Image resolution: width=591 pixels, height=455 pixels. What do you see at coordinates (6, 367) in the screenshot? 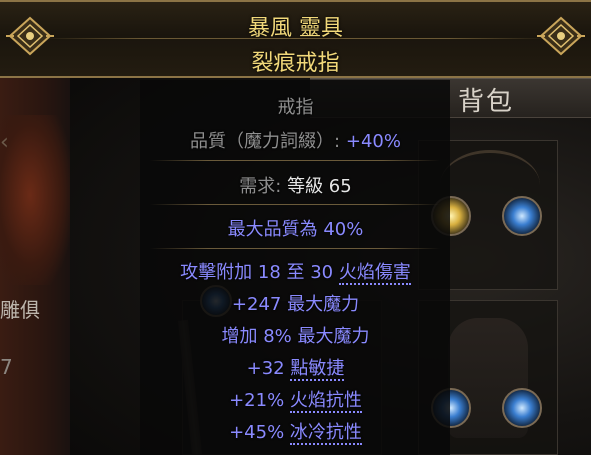
I see `left-panel-number: 7` at bounding box center [6, 367].